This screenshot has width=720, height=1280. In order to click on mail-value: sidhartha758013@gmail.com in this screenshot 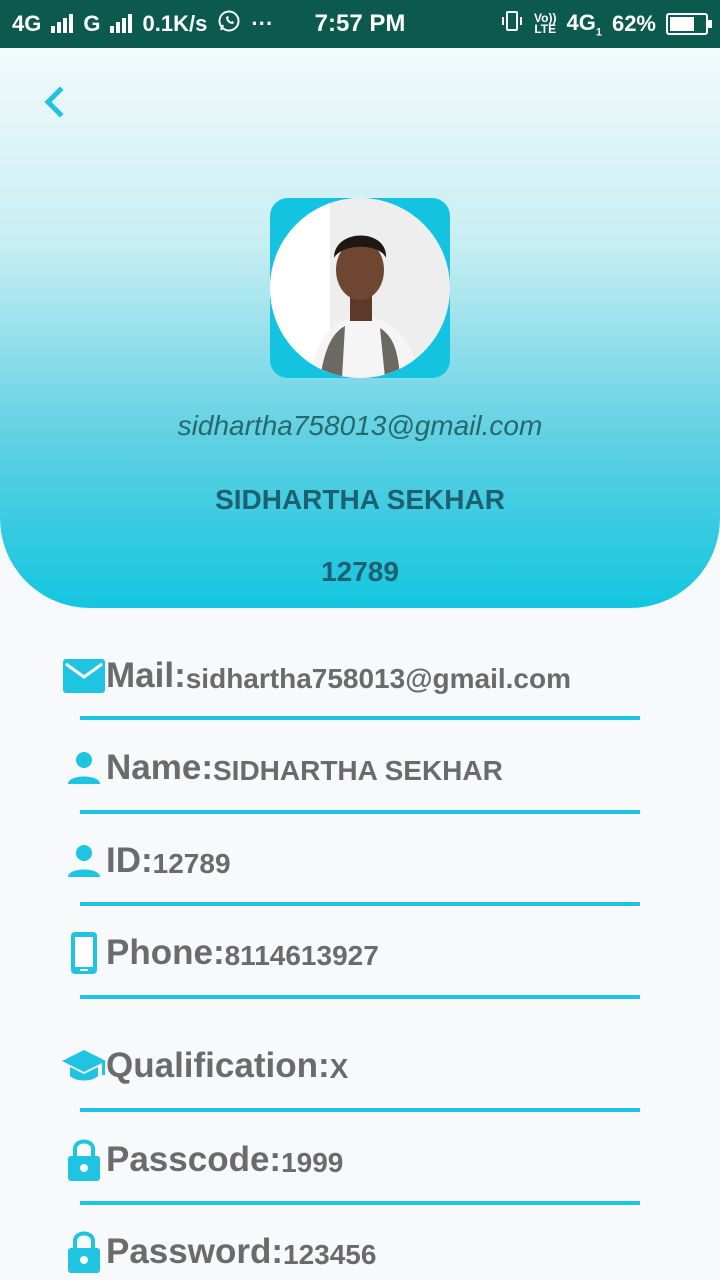, I will do `click(378, 678)`.